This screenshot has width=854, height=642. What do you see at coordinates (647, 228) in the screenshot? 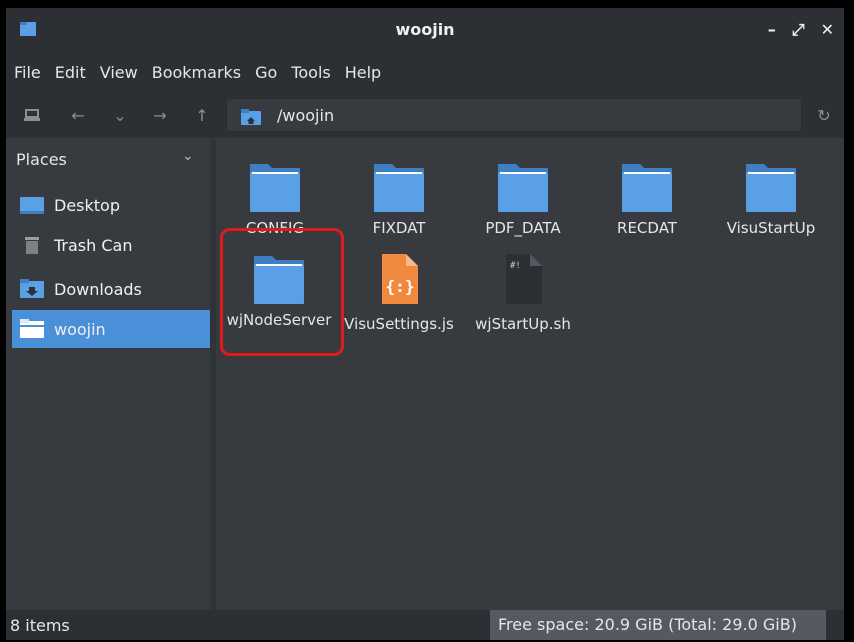
I see `file-name: RECDAT` at bounding box center [647, 228].